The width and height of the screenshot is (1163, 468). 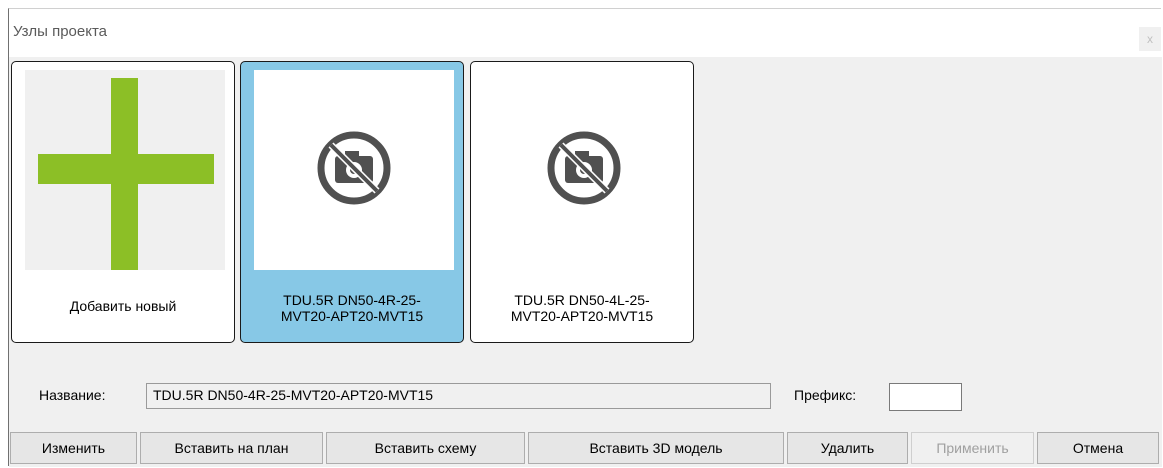 I want to click on tile-caption-line1: Добавить новый, so click(x=123, y=306).